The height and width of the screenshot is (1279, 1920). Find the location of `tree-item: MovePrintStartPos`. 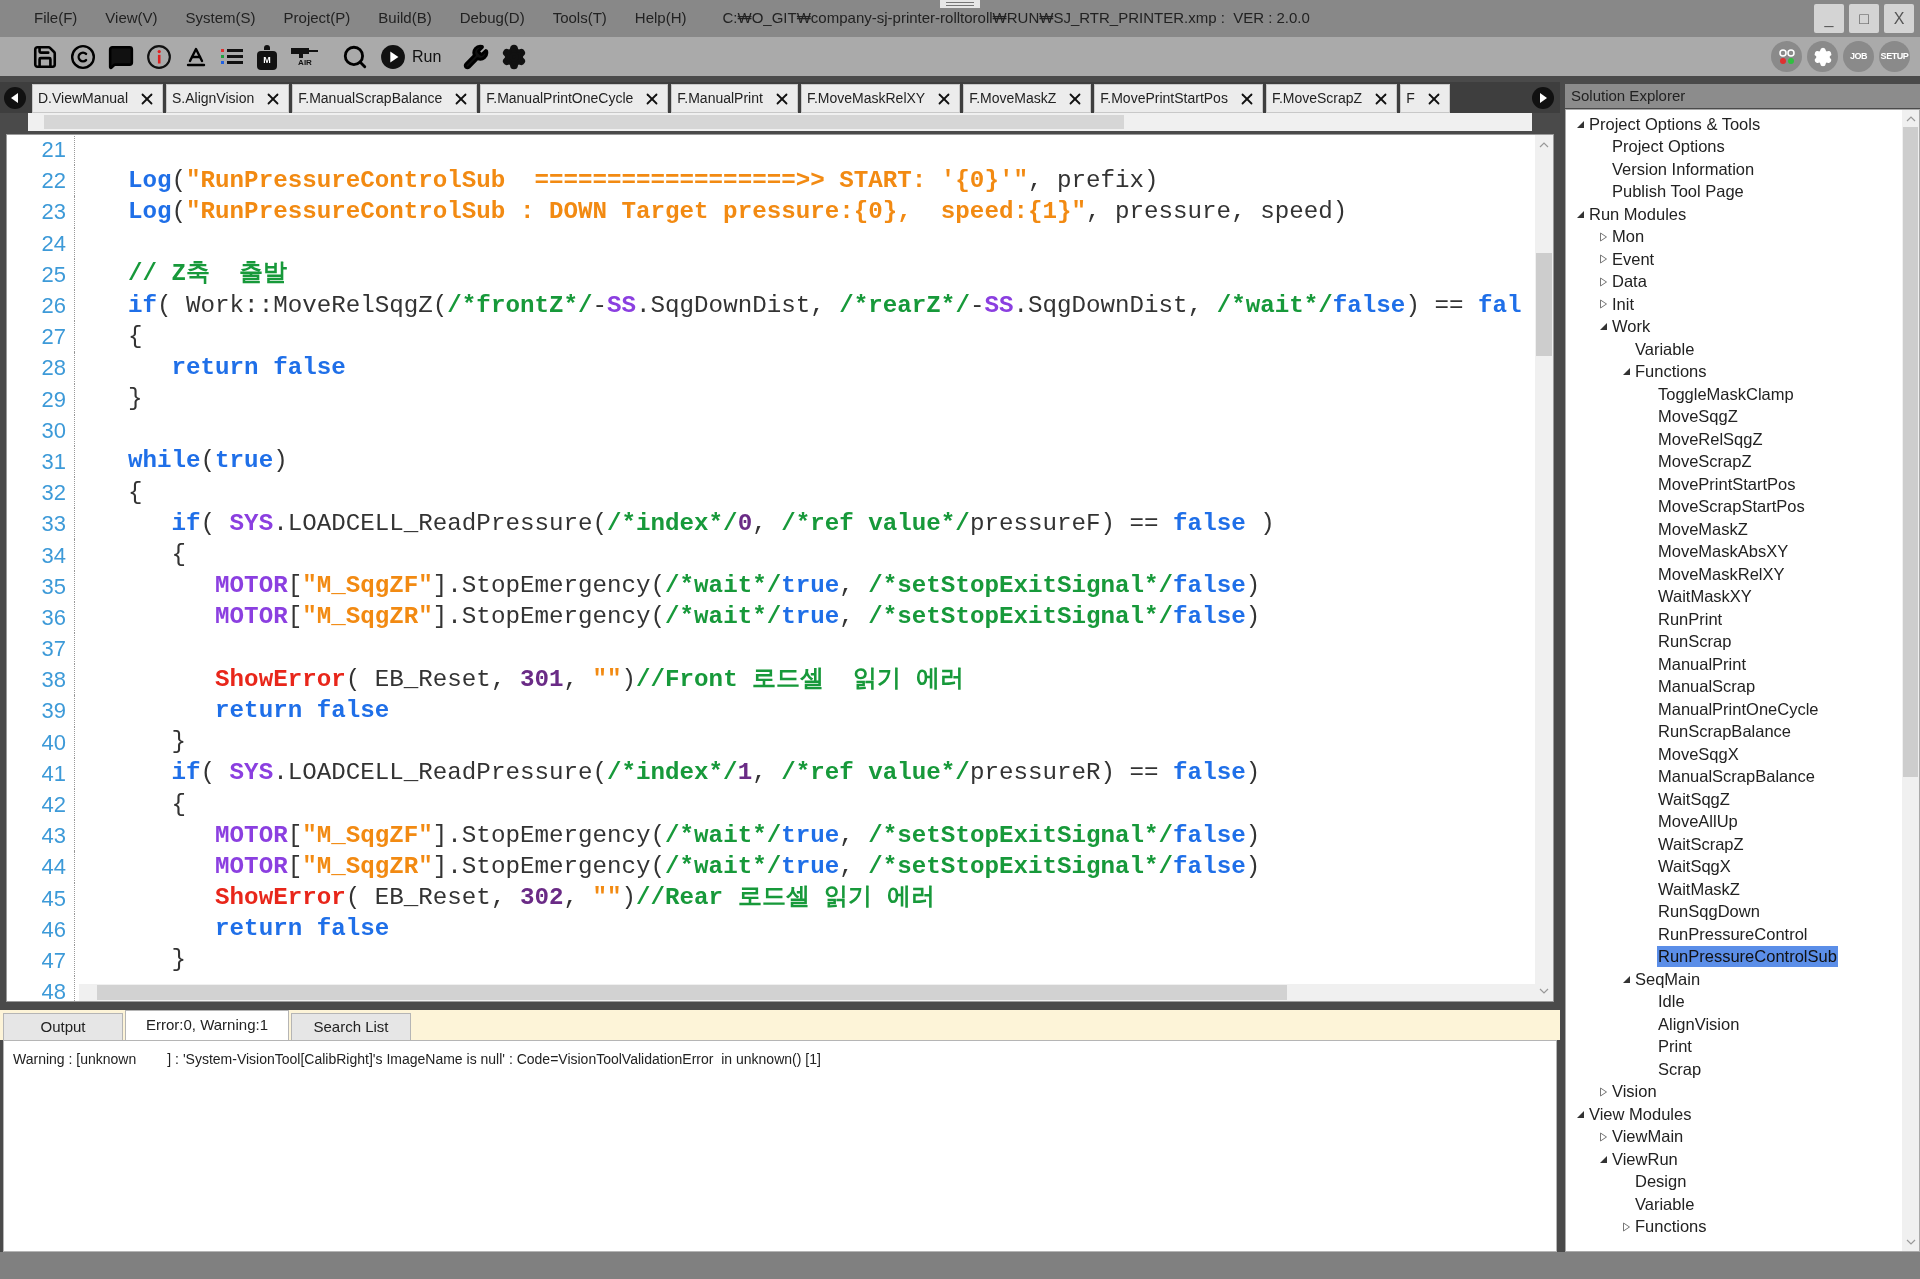

tree-item: MovePrintStartPos is located at coordinates (1727, 484).